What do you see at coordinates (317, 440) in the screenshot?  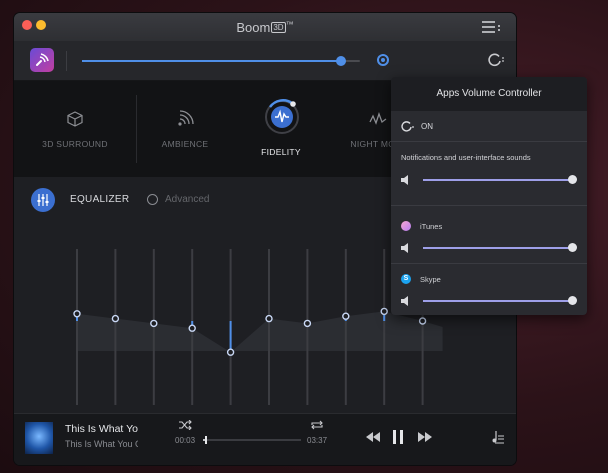 I see `time-total: 03:37` at bounding box center [317, 440].